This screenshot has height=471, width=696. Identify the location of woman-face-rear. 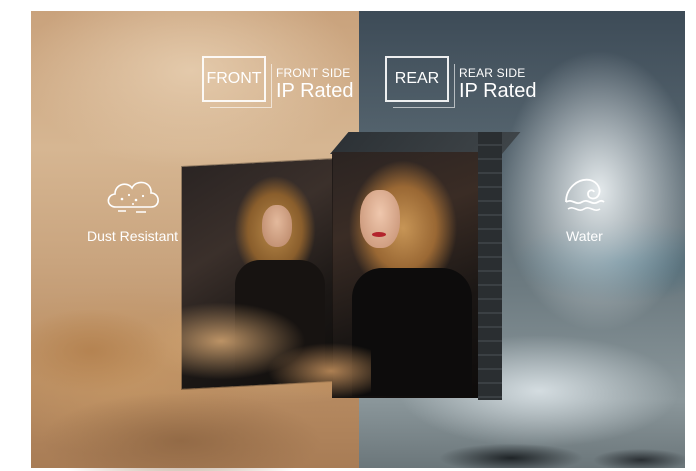
(380, 219).